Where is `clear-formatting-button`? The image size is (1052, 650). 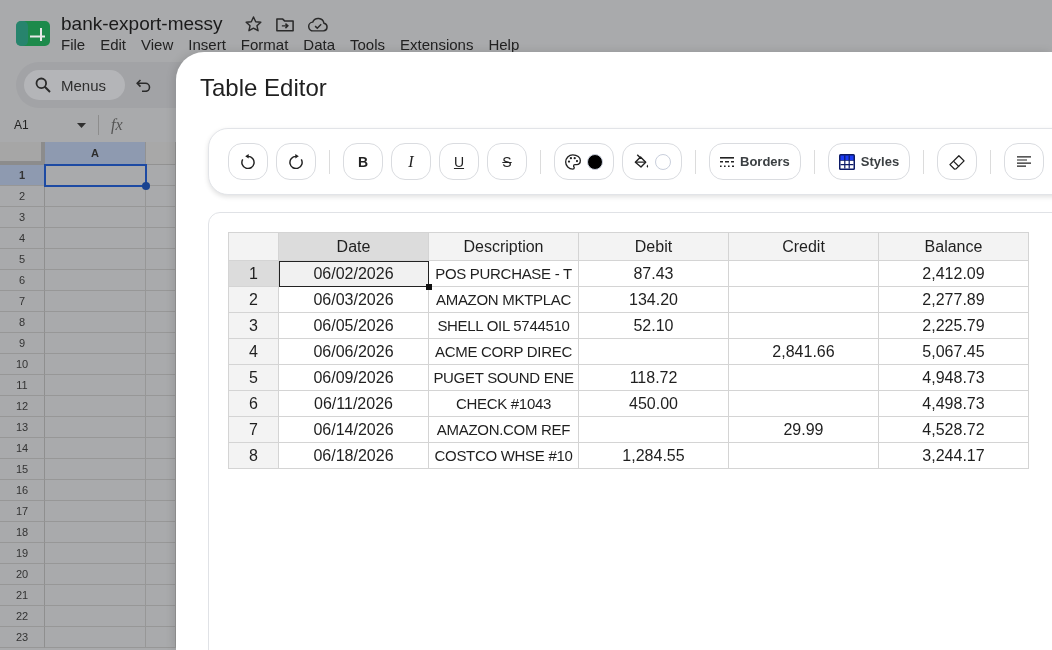 clear-formatting-button is located at coordinates (957, 161).